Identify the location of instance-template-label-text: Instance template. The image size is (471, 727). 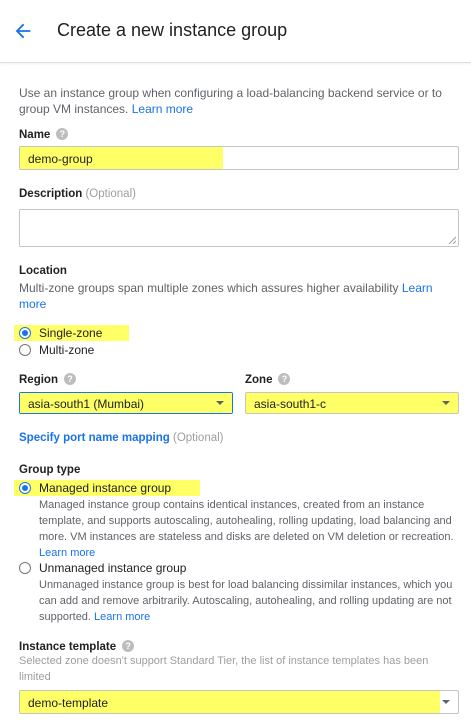
(68, 647).